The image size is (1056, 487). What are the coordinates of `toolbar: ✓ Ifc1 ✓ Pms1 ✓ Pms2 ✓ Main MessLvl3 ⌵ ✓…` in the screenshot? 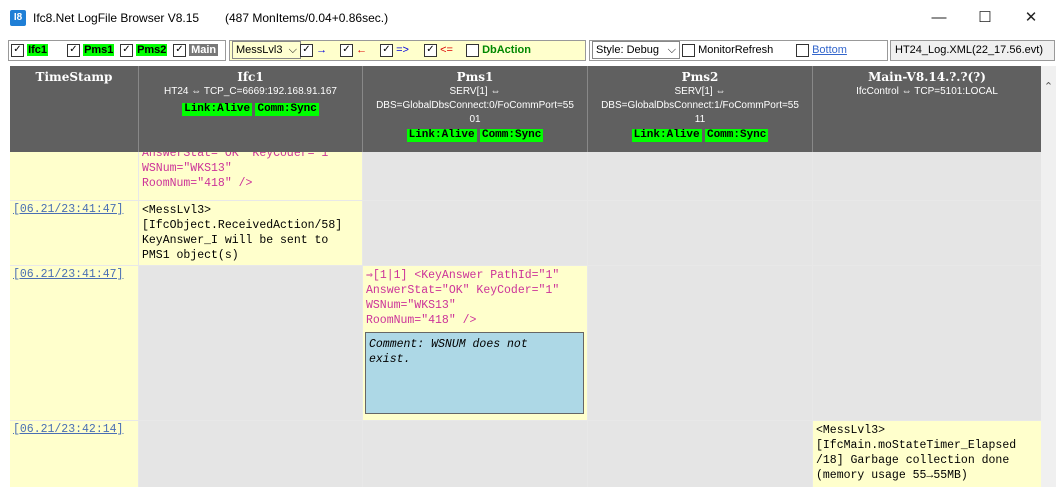 It's located at (528, 50).